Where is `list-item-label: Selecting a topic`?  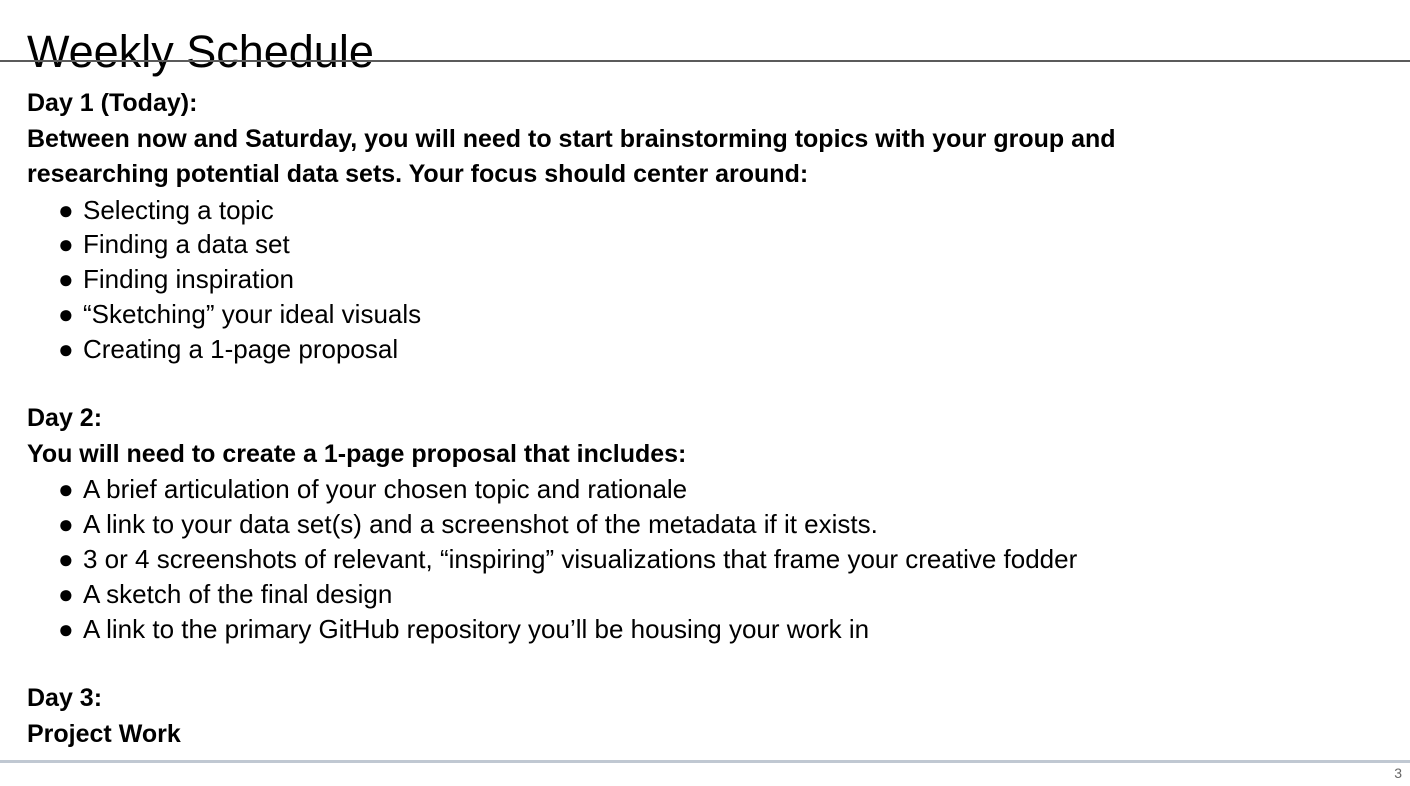 list-item-label: Selecting a topic is located at coordinates (178, 209).